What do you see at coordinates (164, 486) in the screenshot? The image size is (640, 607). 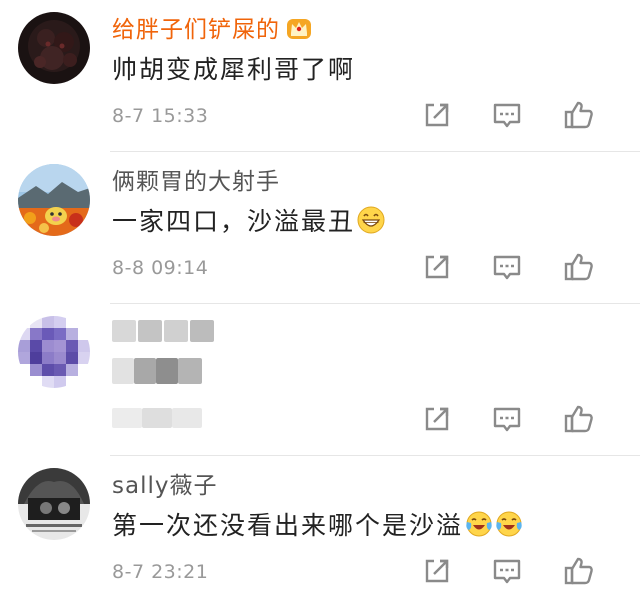 I see `username-text: sally薇子` at bounding box center [164, 486].